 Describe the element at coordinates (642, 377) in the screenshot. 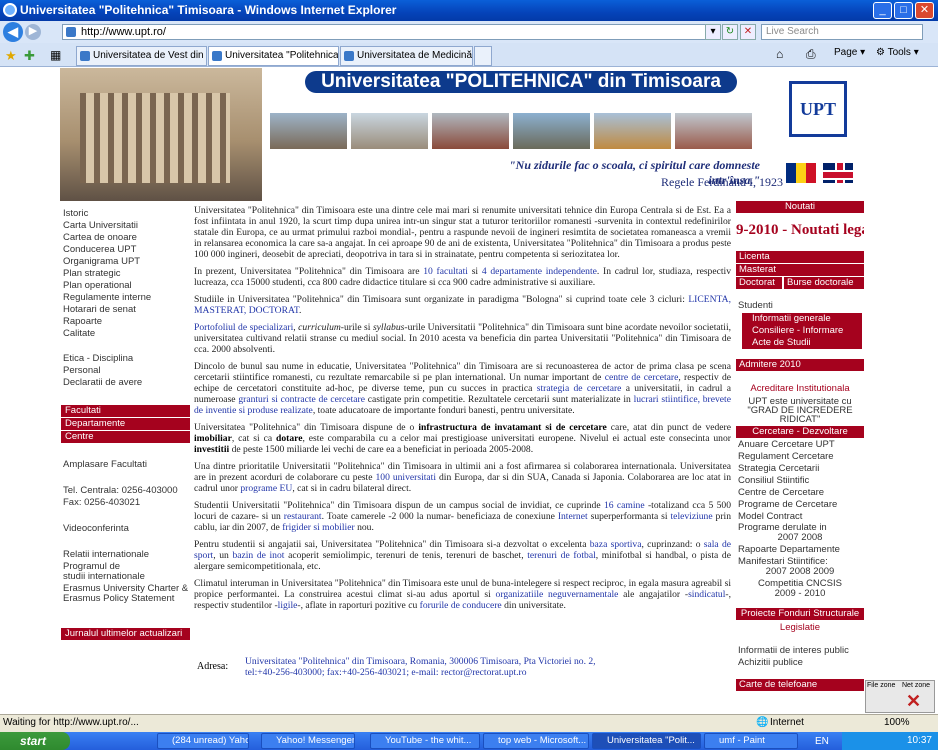

I see `centre-cercetare-link: centre de cercetare` at that location.